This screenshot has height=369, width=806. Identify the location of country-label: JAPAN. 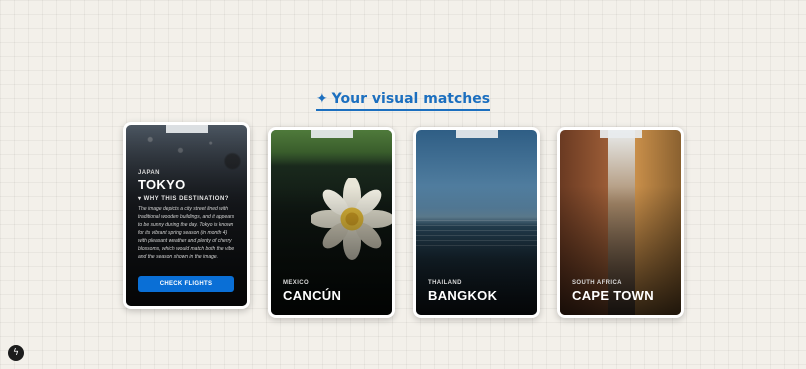
(149, 173).